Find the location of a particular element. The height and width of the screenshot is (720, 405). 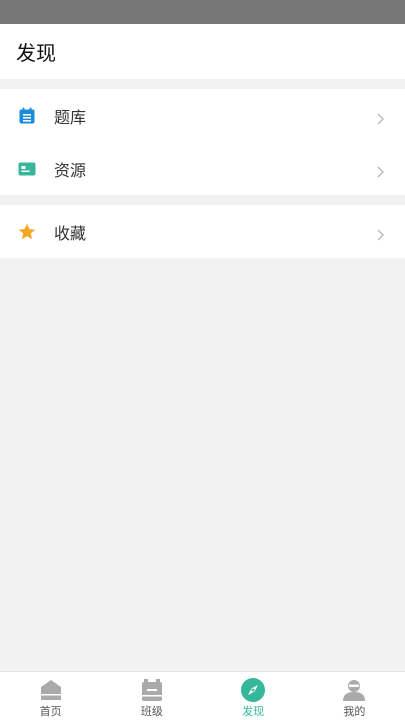

home-icon is located at coordinates (51, 690).